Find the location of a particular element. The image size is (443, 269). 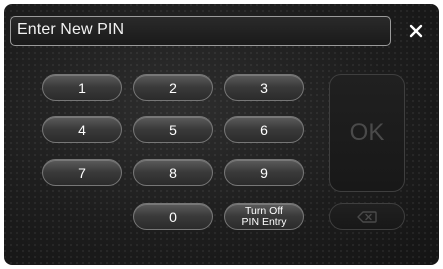

pin-entry-field: Enter New PIN is located at coordinates (200, 31).